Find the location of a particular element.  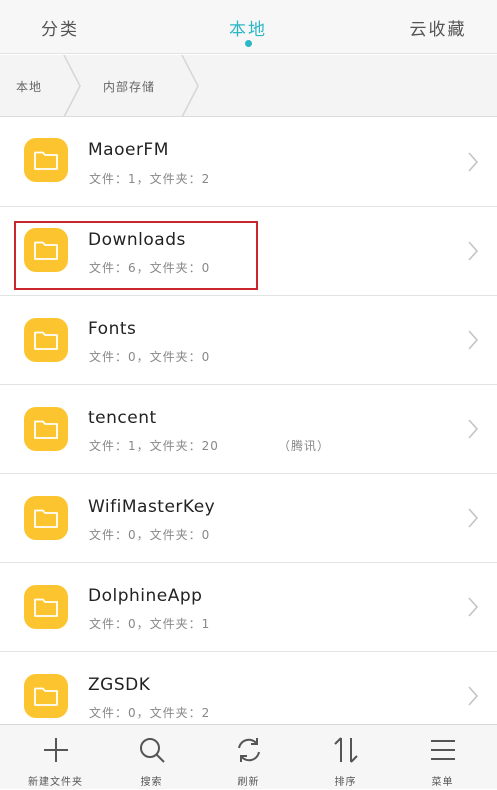

bottom-toolbar: 新建文件夹 搜索 刷新 排序 菜单 is located at coordinates (248, 756).